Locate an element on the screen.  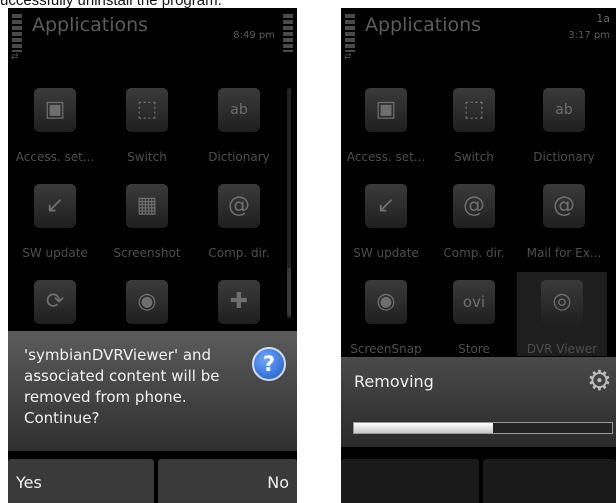
no-button: No is located at coordinates (227, 481).